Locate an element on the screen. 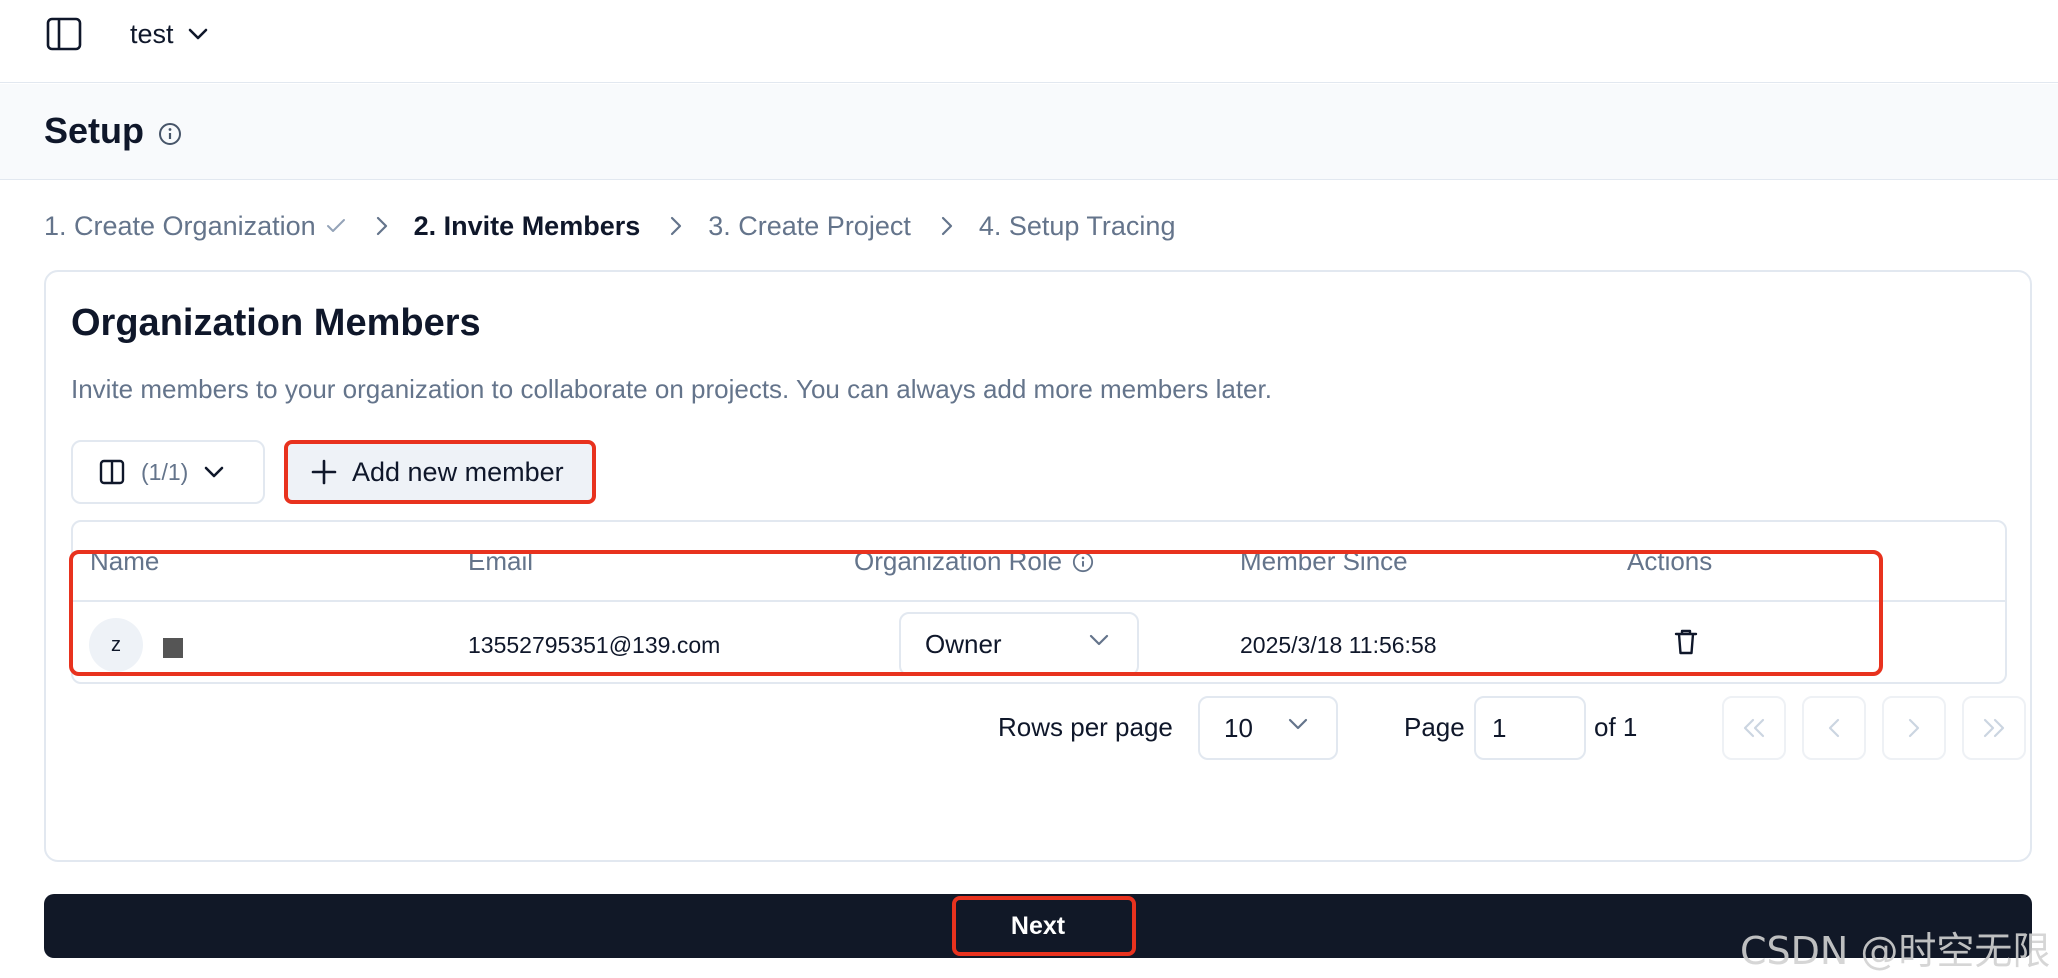  top-bar: test is located at coordinates (1029, 41).